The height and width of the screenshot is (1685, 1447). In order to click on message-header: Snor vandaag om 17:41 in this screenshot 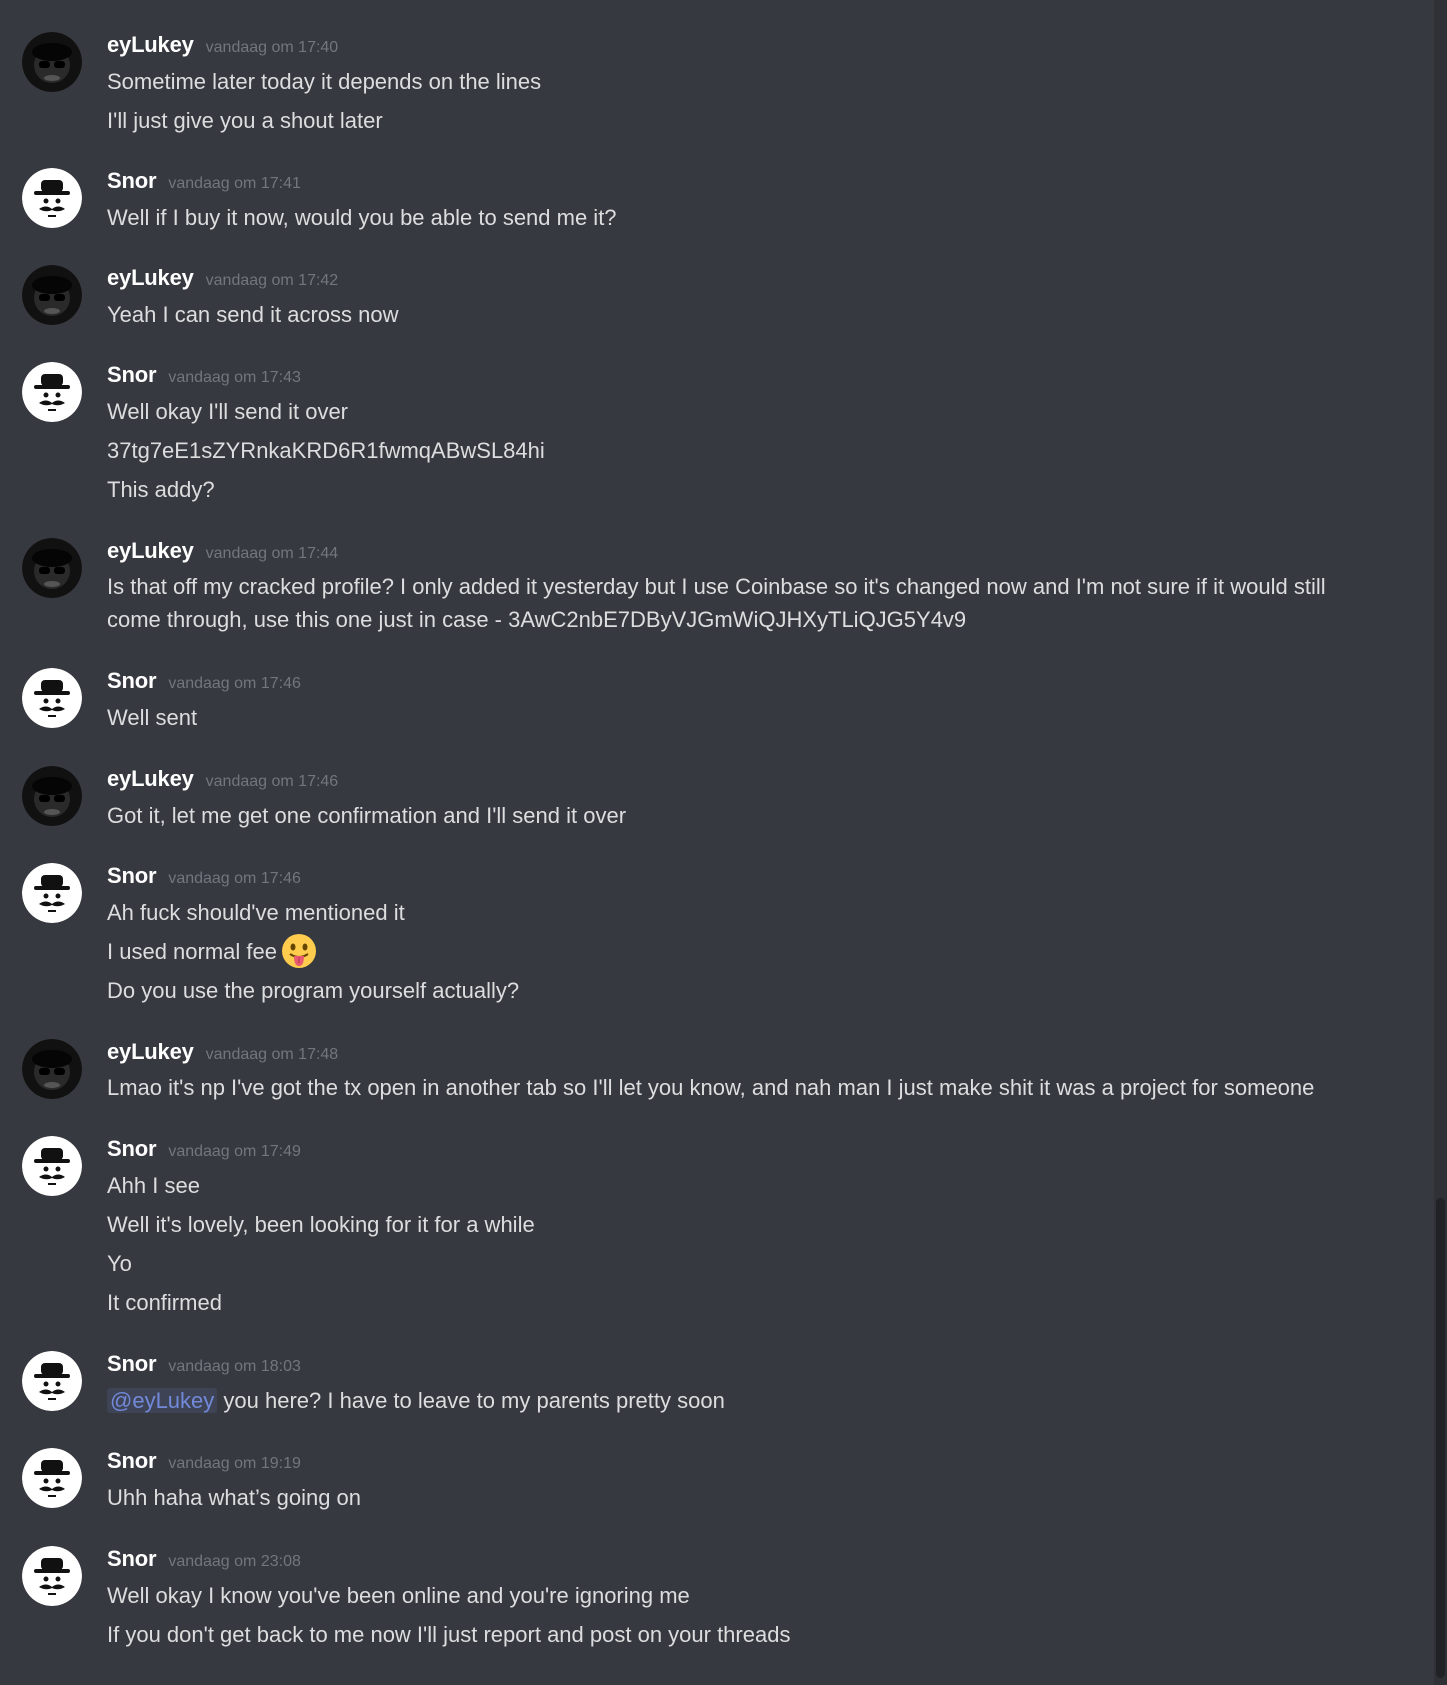, I will do `click(204, 183)`.